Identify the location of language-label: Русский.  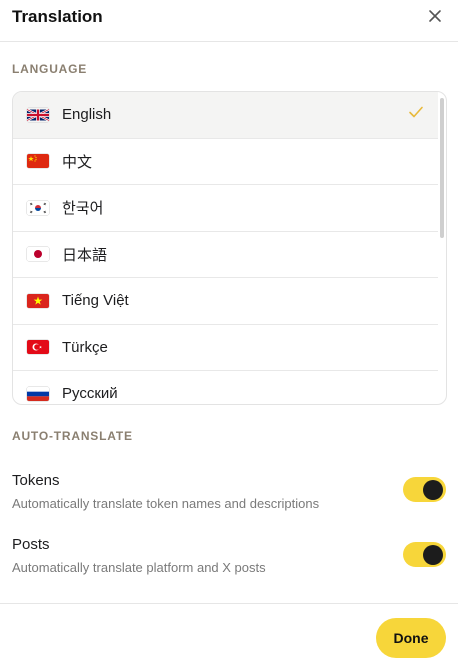
(90, 394).